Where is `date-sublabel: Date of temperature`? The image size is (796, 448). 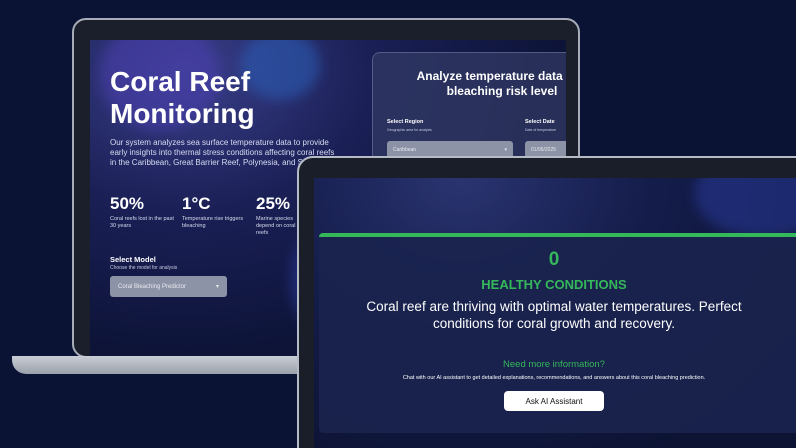
date-sublabel: Date of temperature is located at coordinates (541, 130).